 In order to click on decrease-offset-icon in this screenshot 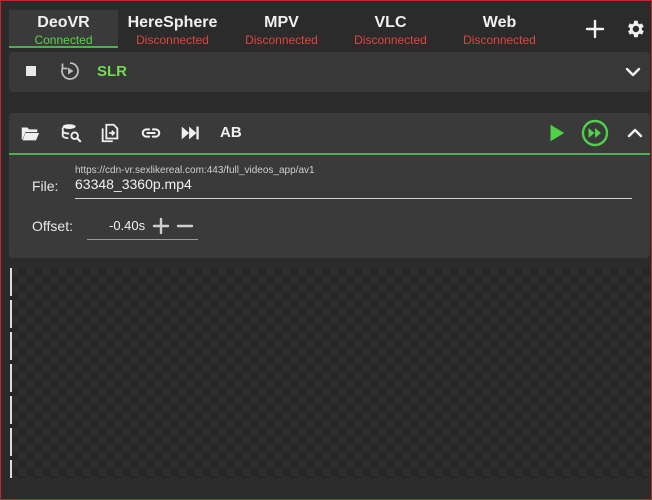, I will do `click(185, 226)`.